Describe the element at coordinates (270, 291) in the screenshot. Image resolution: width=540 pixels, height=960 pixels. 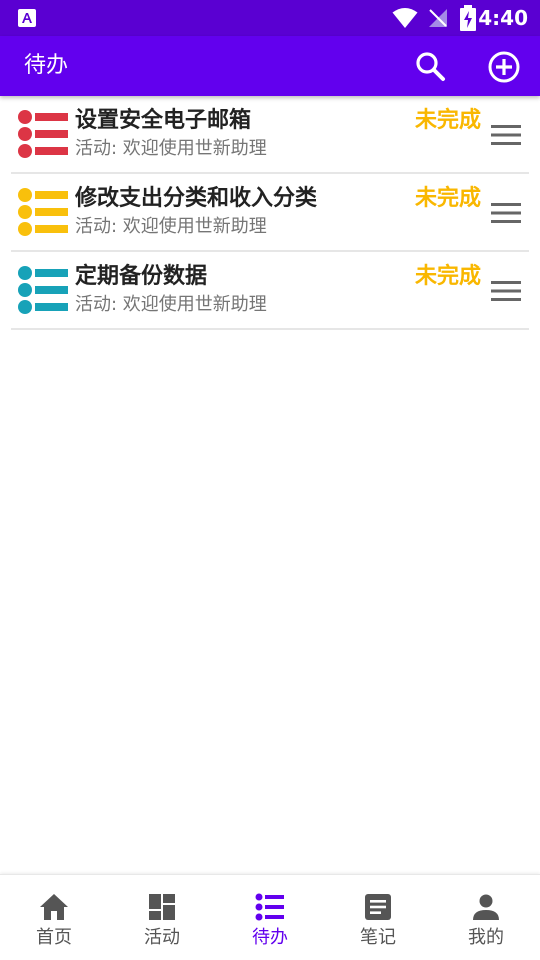
I see `todo-item: 定期备份数据 活动: 欢迎使用世新助理 未完成` at that location.